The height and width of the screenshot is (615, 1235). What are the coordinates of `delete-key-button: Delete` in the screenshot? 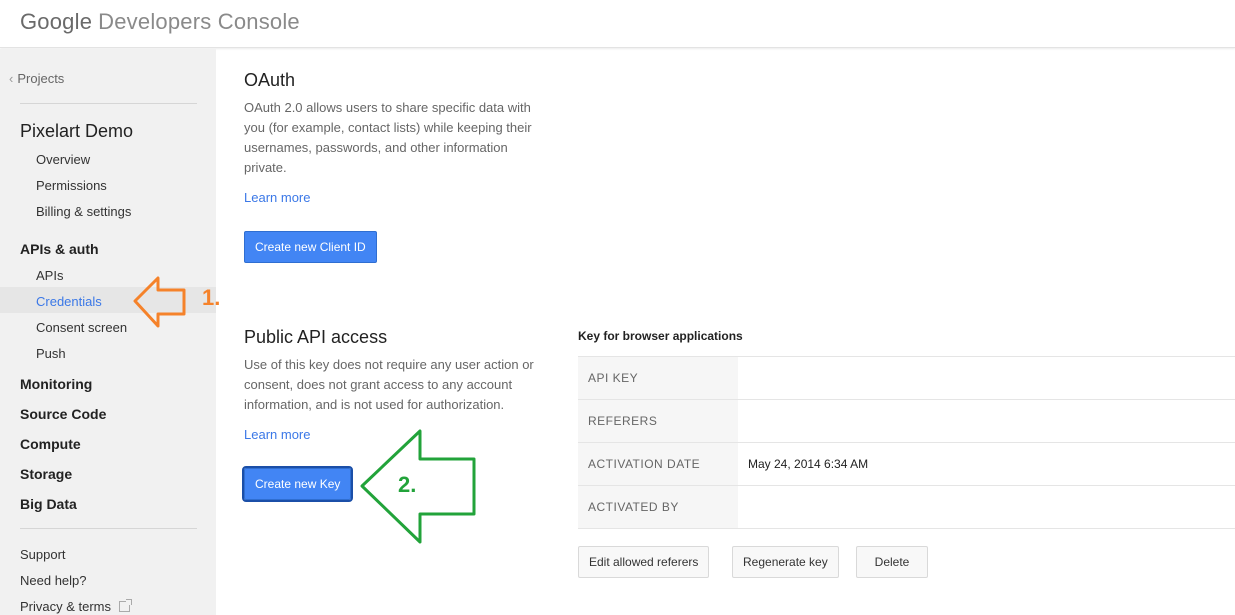 It's located at (892, 562).